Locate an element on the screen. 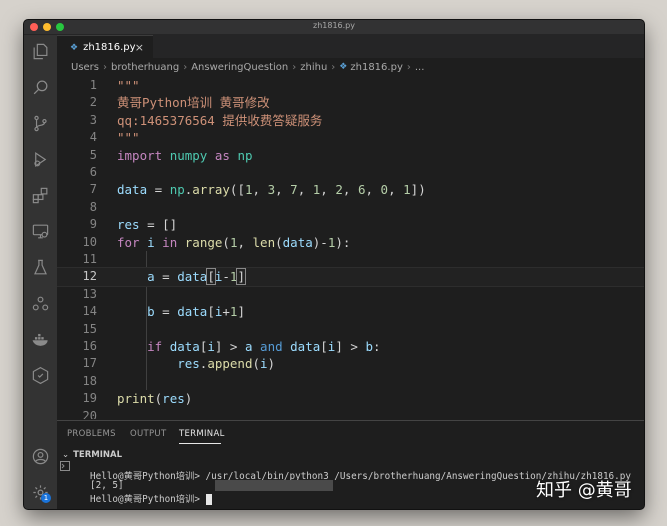  tab-terminal: TERMINAL is located at coordinates (202, 434).